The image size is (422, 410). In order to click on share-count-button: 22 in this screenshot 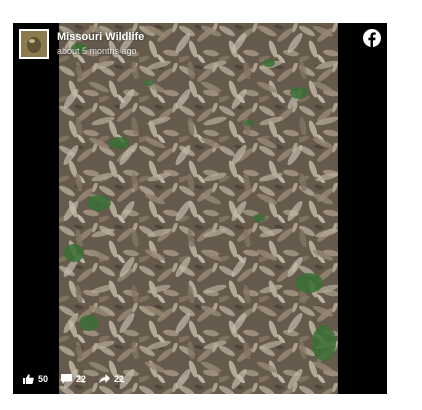, I will do `click(111, 379)`.